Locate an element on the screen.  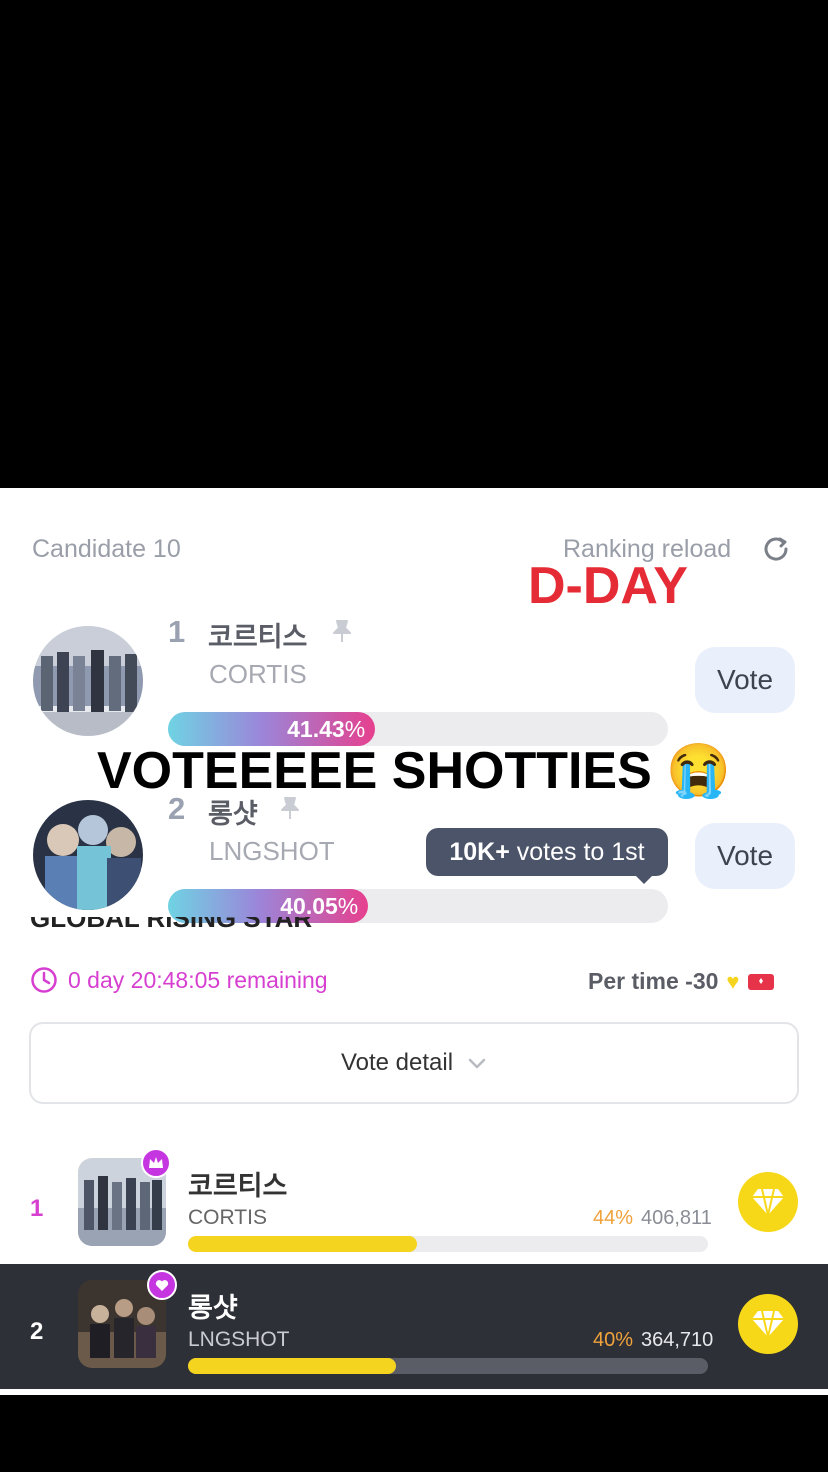
clock-icon is located at coordinates (44, 980).